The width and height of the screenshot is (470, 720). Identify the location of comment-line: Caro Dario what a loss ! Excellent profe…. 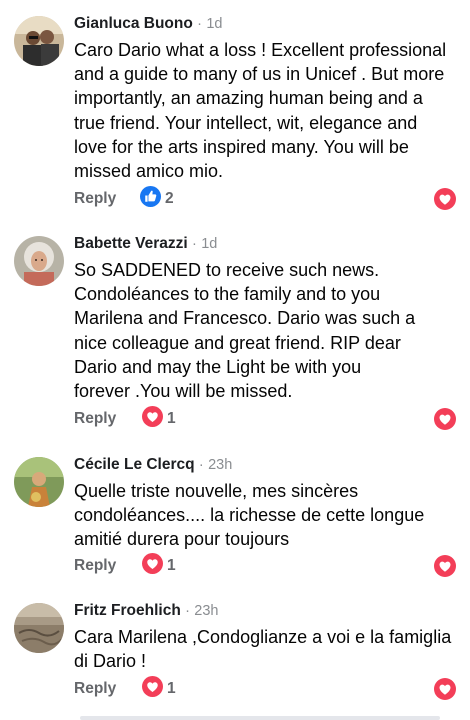
(260, 50).